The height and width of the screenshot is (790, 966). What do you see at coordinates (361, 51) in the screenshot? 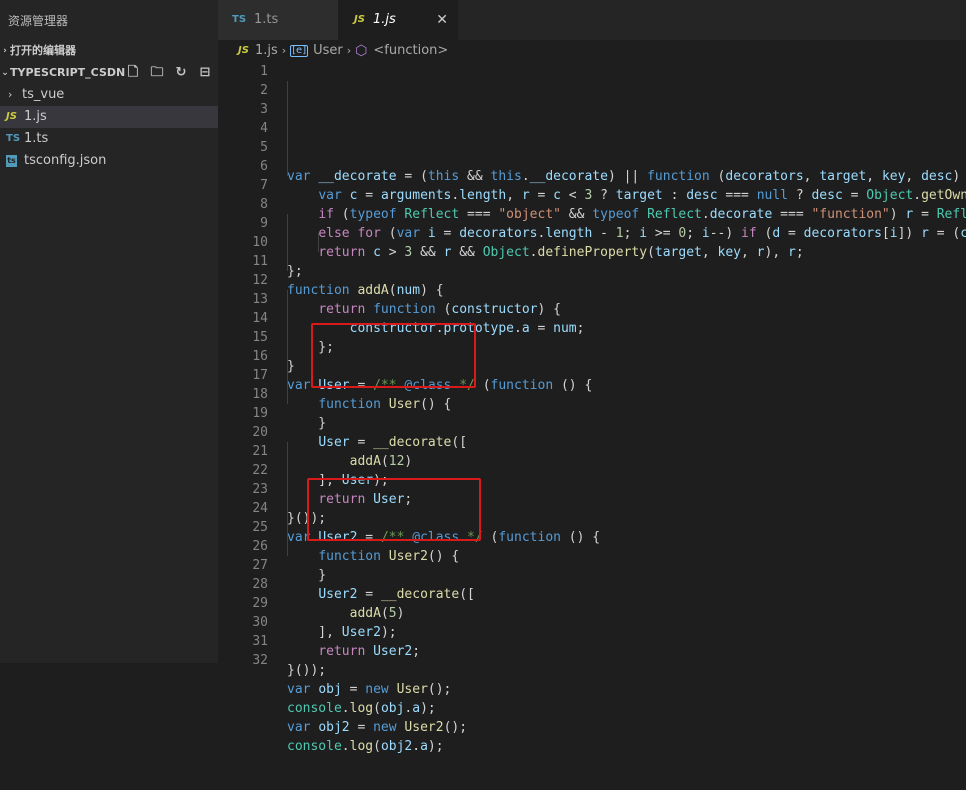
I see `method-cube-icon: ⬡` at bounding box center [361, 51].